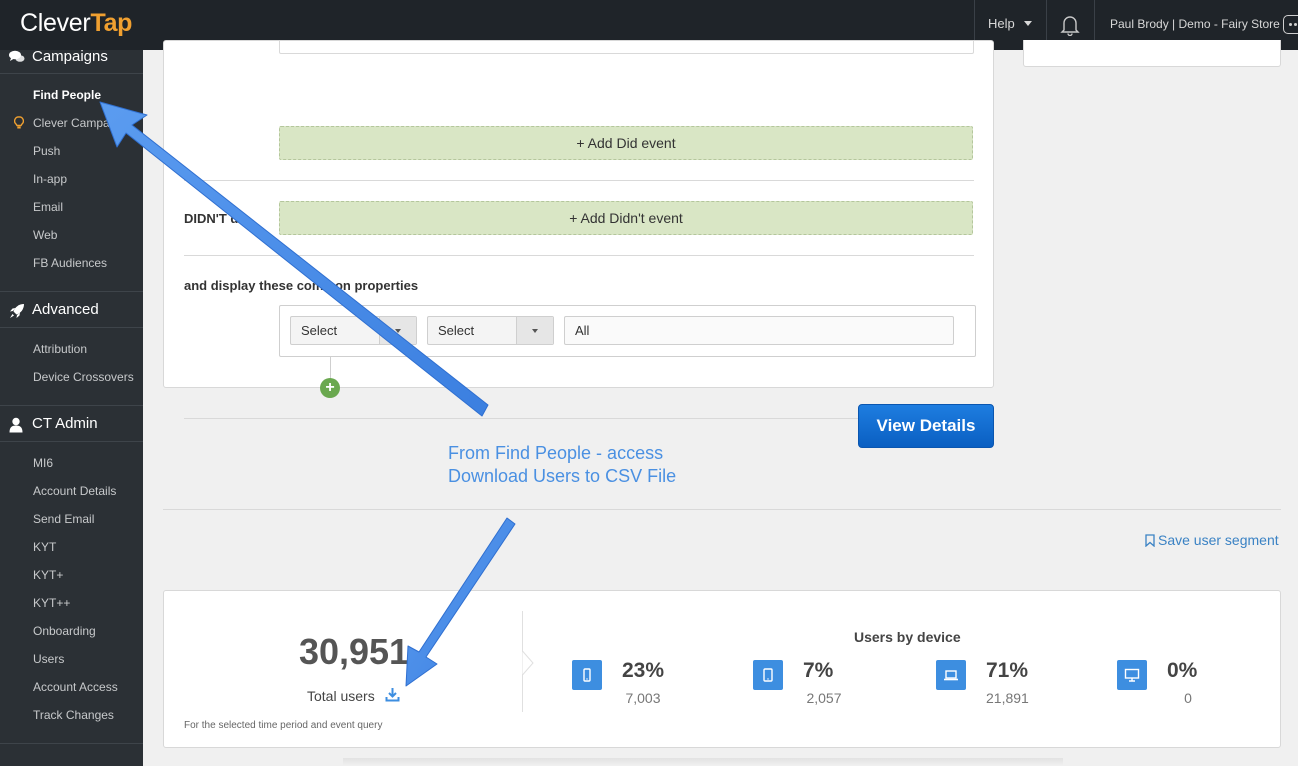  Describe the element at coordinates (818, 689) in the screenshot. I see `device-stat-tablet: 7% 2,057` at that location.